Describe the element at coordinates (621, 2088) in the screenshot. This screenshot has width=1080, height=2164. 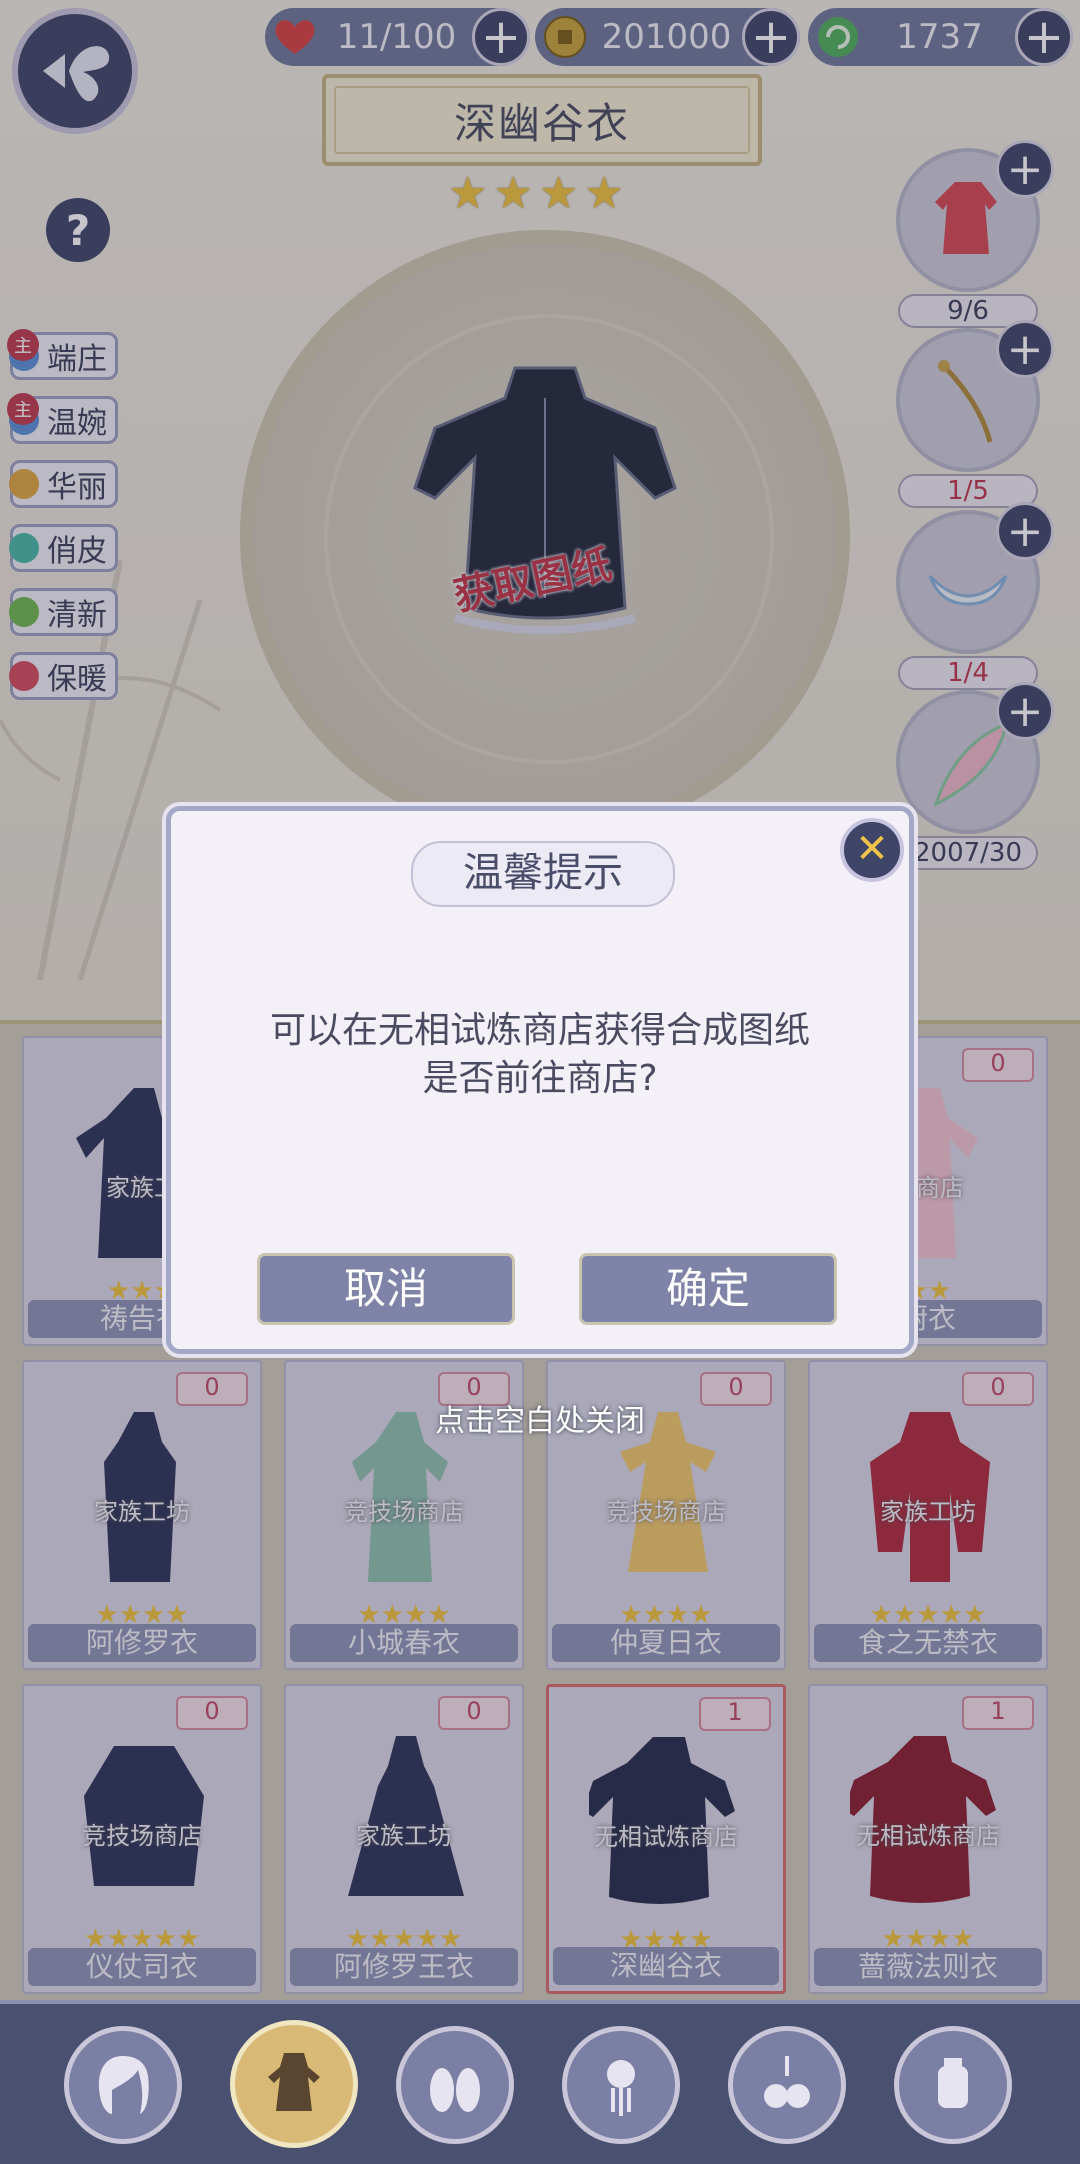
I see `hair-ornament-icon` at that location.